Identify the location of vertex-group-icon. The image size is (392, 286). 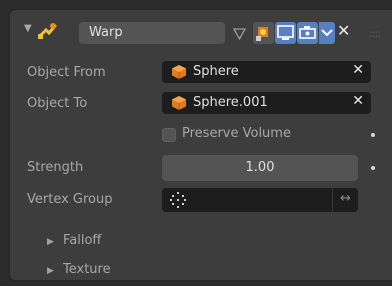
(178, 200).